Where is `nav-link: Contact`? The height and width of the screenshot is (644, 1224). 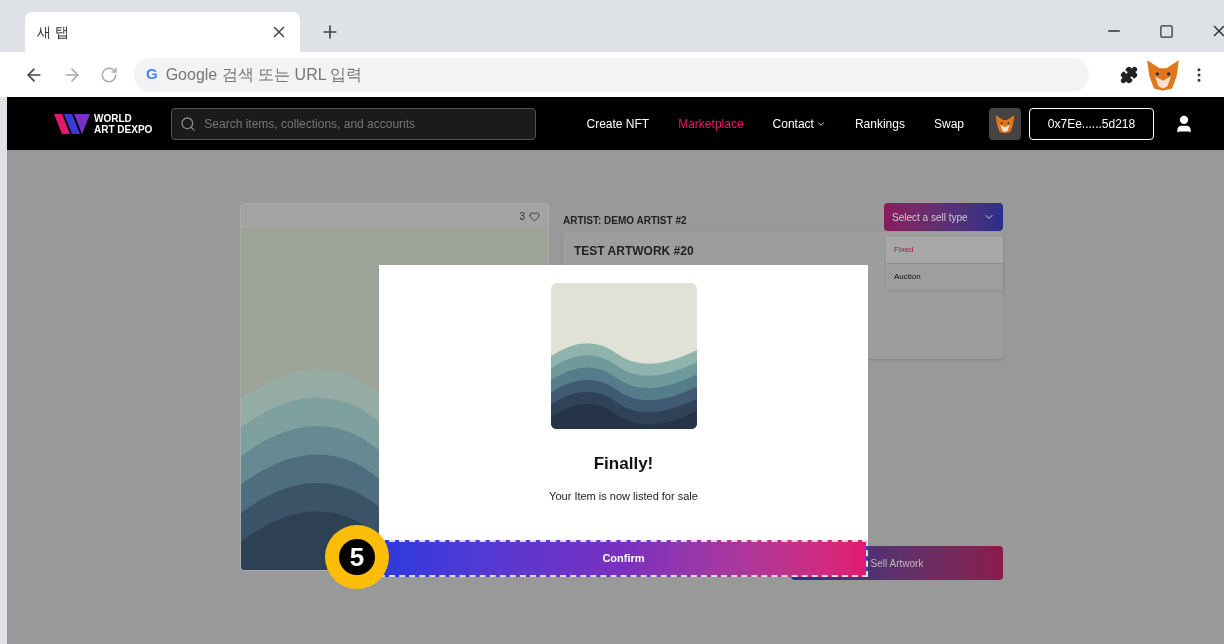 nav-link: Contact is located at coordinates (799, 123).